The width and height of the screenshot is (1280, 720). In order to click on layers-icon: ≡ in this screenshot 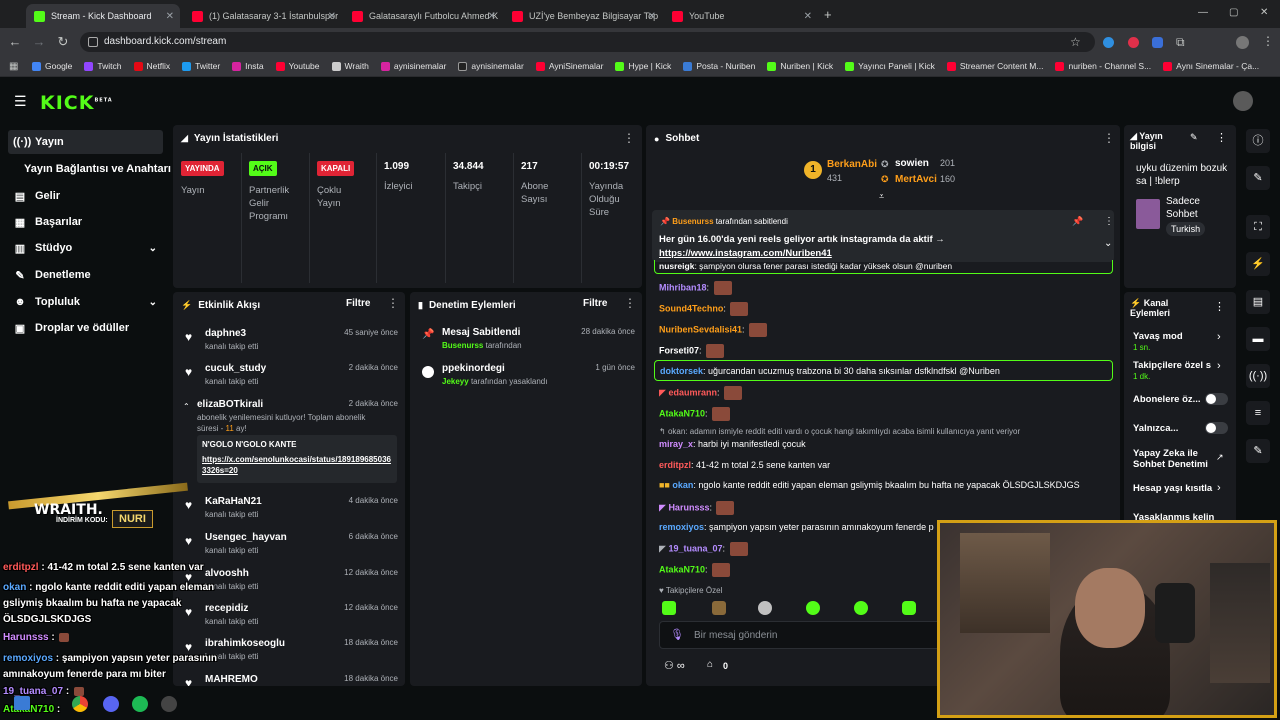, I will do `click(1258, 413)`.